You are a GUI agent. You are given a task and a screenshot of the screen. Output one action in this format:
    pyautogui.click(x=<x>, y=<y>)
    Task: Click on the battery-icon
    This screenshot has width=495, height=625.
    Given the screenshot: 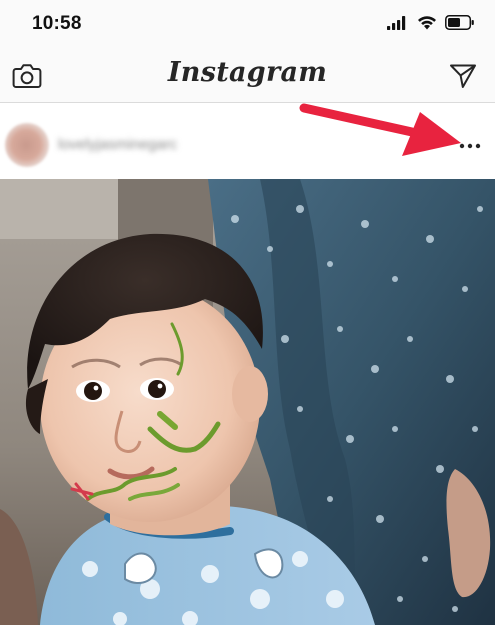 What is the action you would take?
    pyautogui.click(x=459, y=22)
    